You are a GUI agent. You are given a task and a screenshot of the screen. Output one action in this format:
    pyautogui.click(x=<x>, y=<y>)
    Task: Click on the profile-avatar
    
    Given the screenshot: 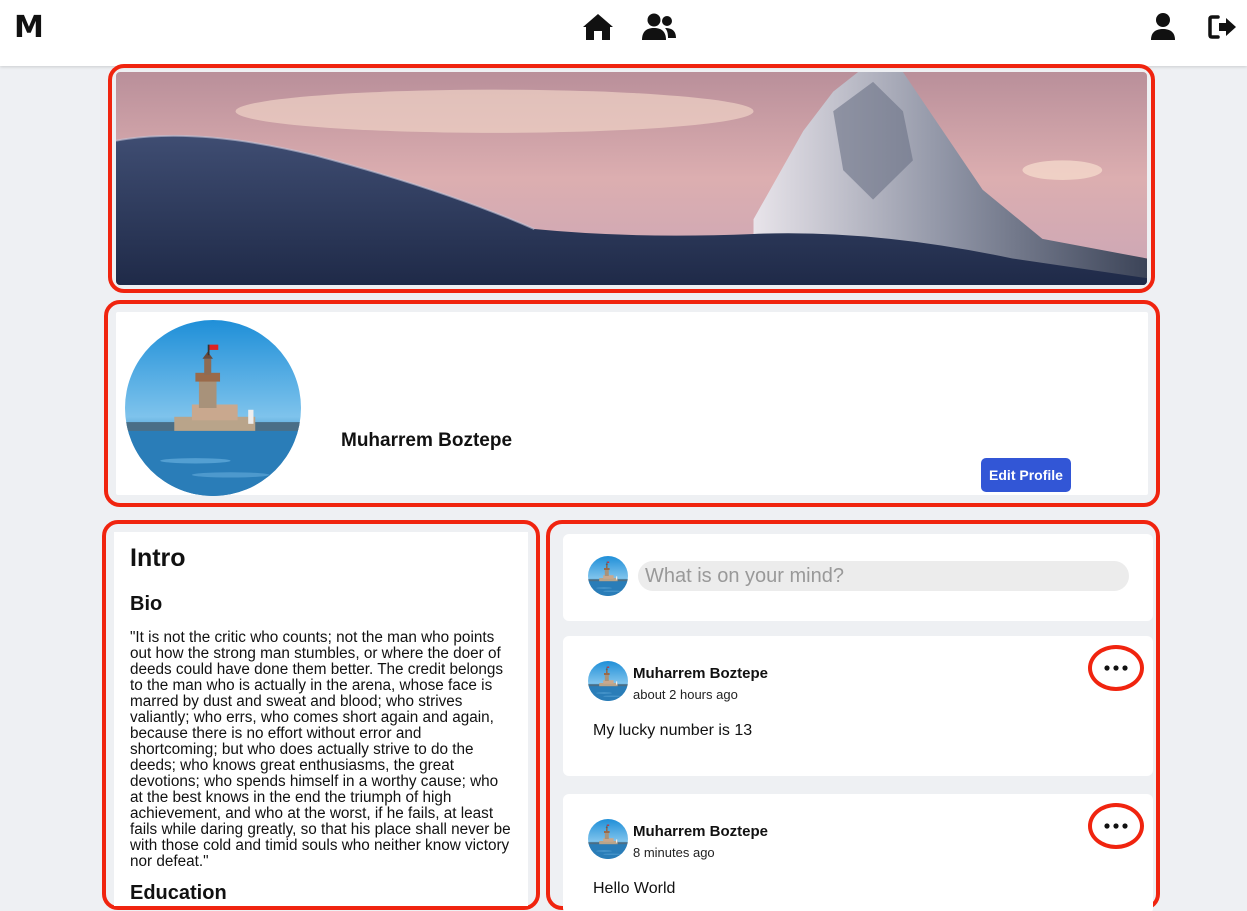 What is the action you would take?
    pyautogui.click(x=213, y=408)
    